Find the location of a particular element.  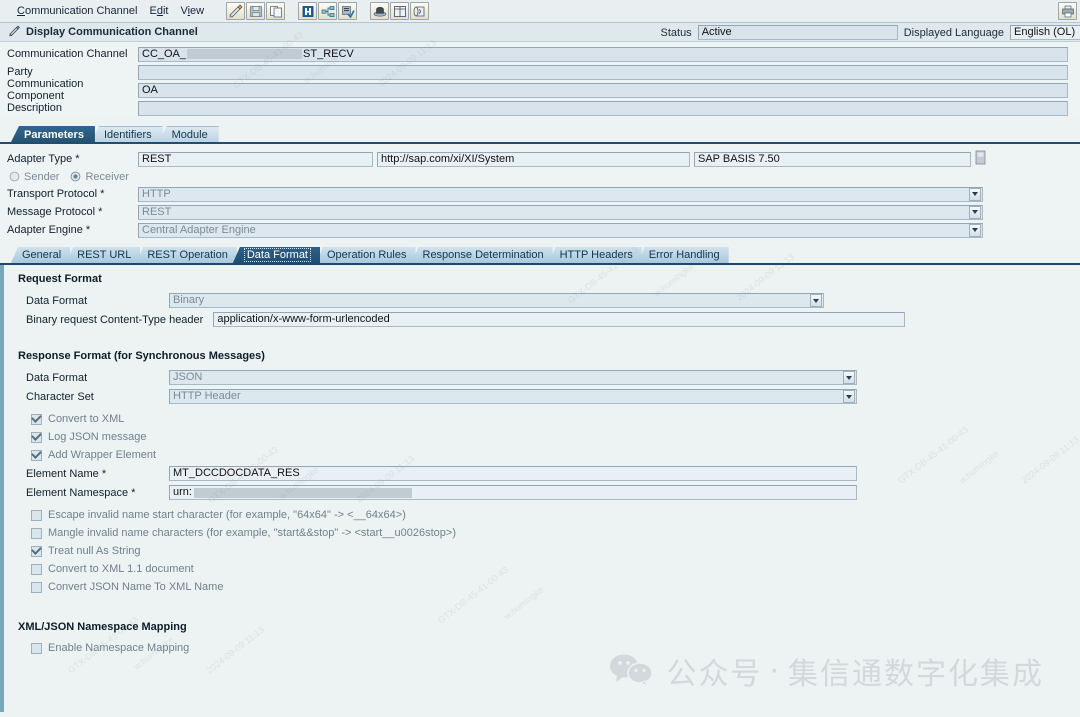

communication-channel-value-prefix: CC_OA_ is located at coordinates (164, 53).